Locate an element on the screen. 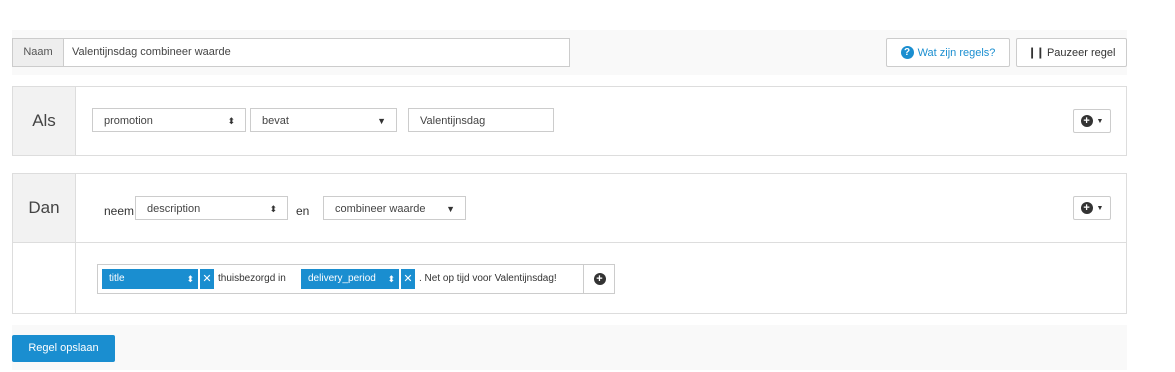 This screenshot has width=1175, height=372. add-action-button: + ▼ is located at coordinates (1092, 208).